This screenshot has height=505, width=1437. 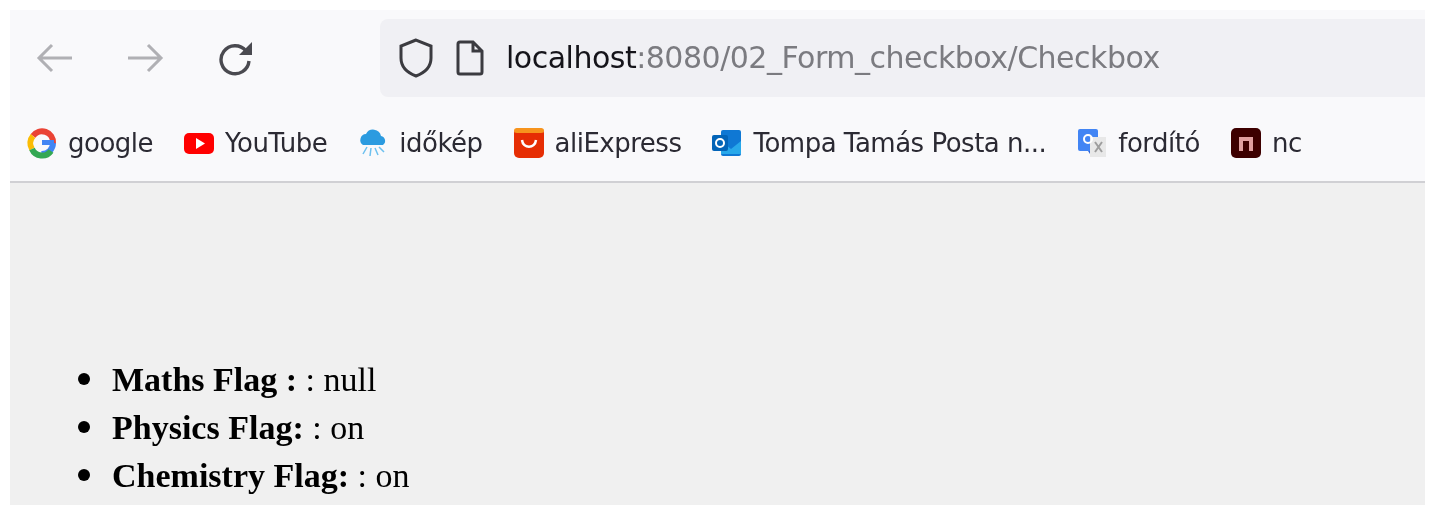 I want to click on list-item-text: Maths Flag : : null, so click(x=244, y=379).